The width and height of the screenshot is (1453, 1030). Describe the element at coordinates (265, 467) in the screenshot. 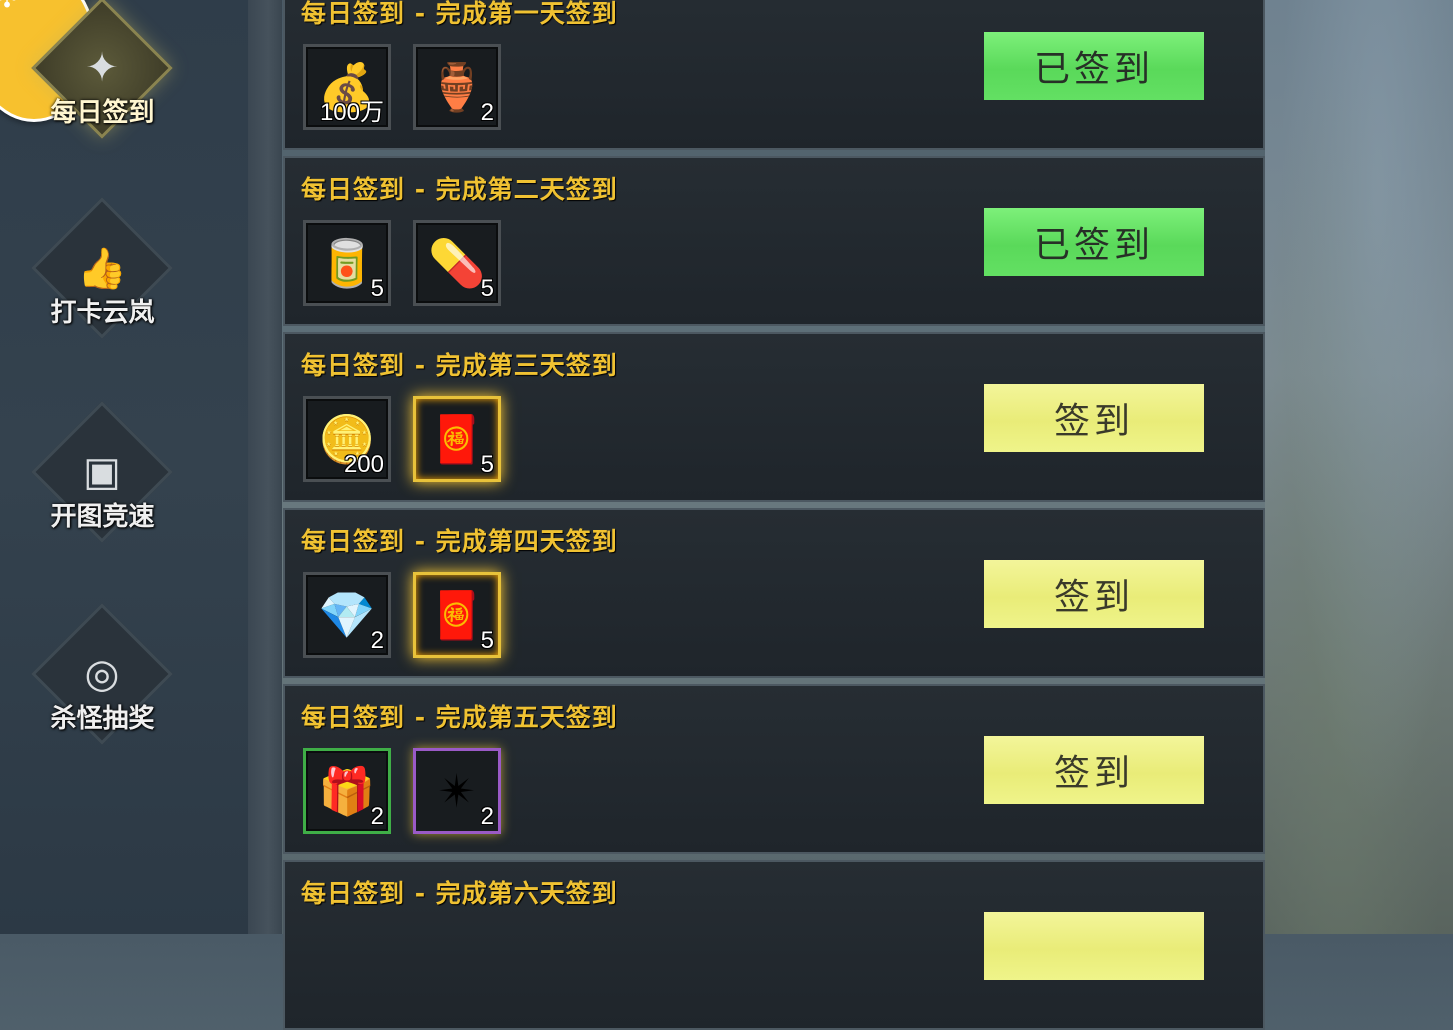

I see `panel-border` at that location.